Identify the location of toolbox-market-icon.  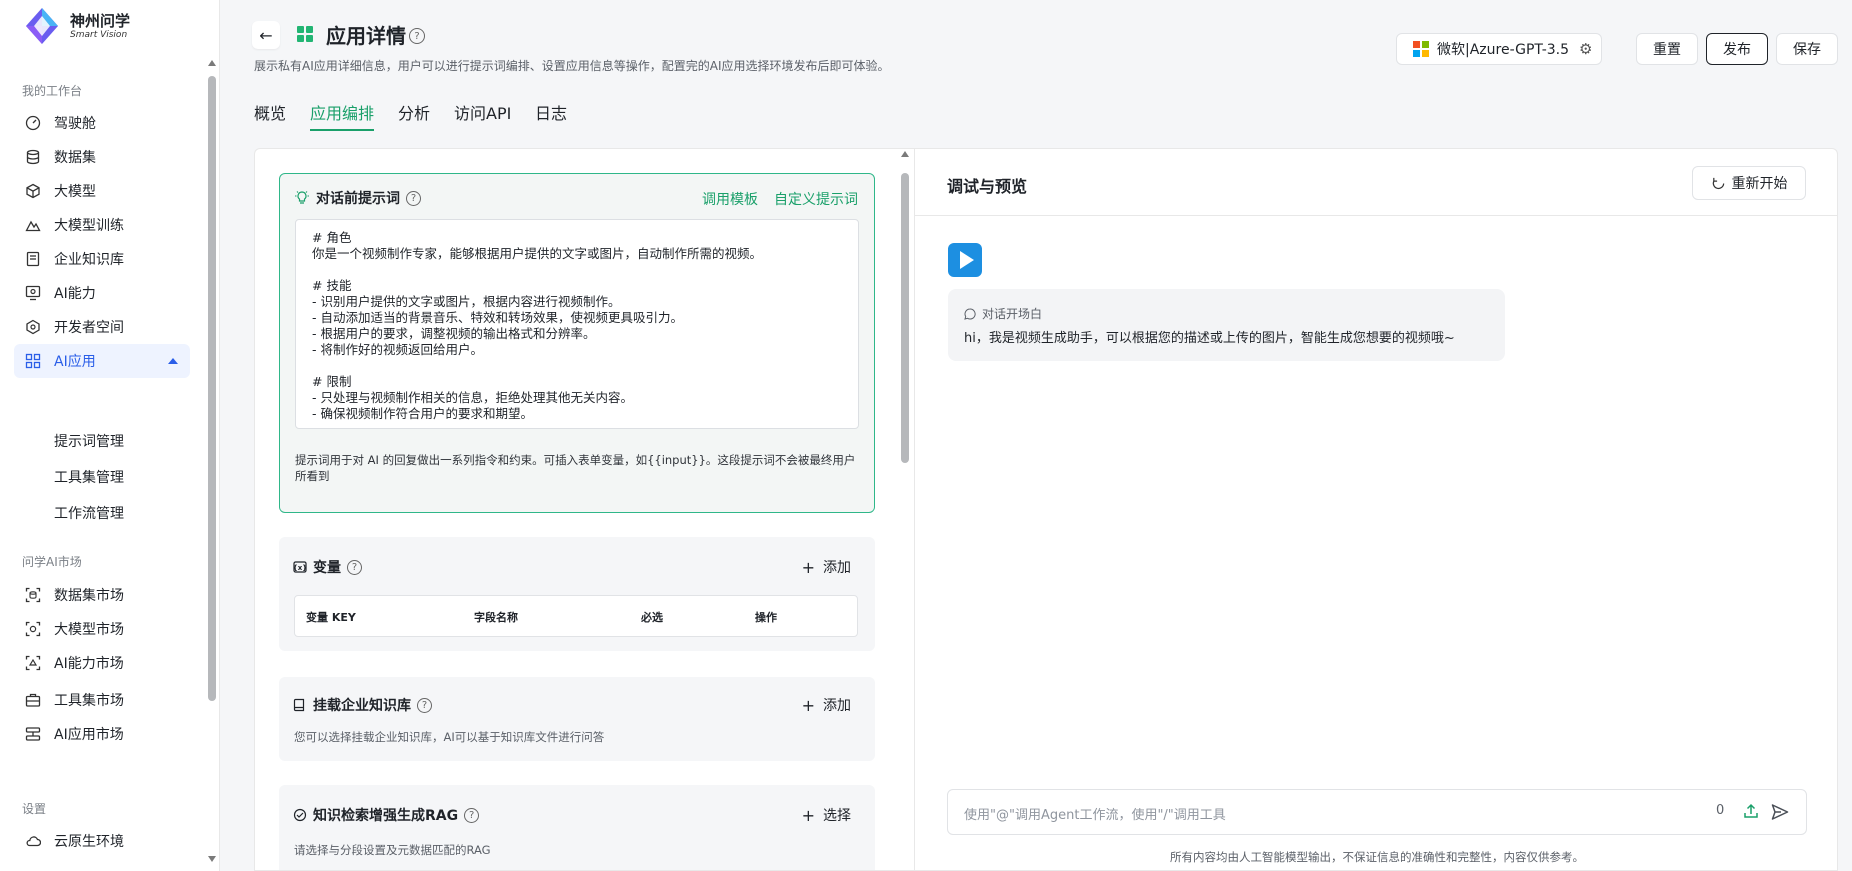
(33, 700).